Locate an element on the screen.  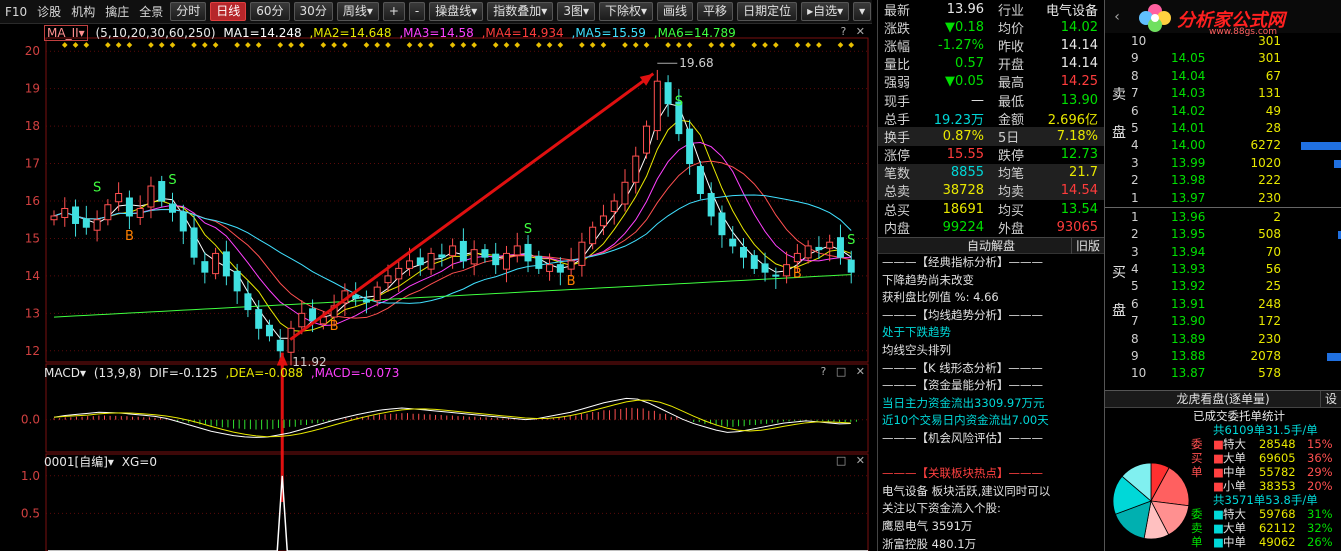
zoom-in-button: + is located at coordinates (393, 11).